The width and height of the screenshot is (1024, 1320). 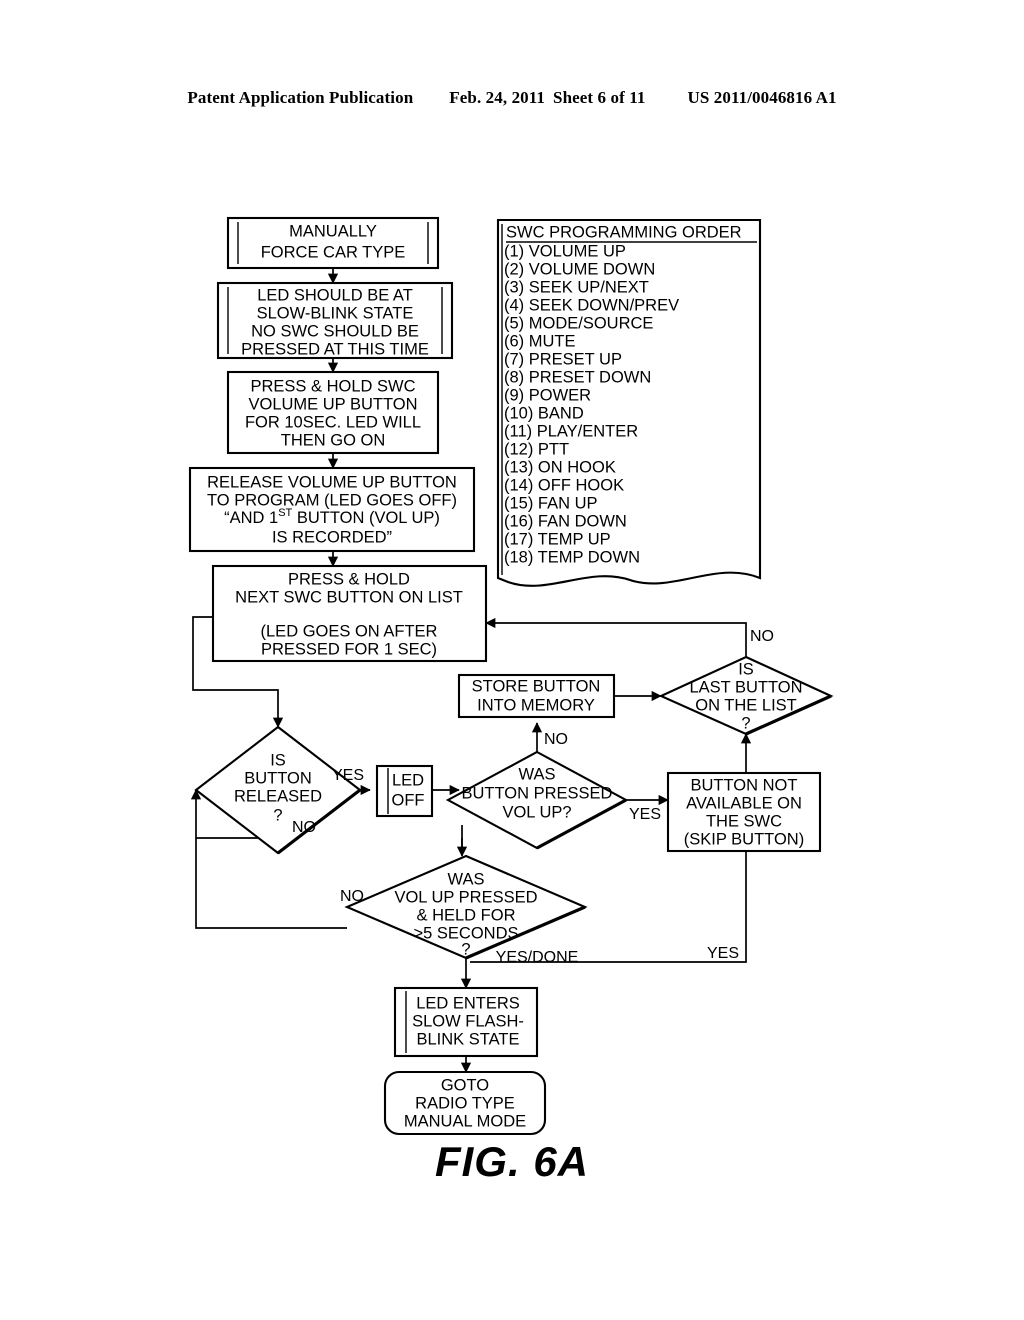 I want to click on swc-list-item: (15) FAN UP, so click(x=551, y=503).